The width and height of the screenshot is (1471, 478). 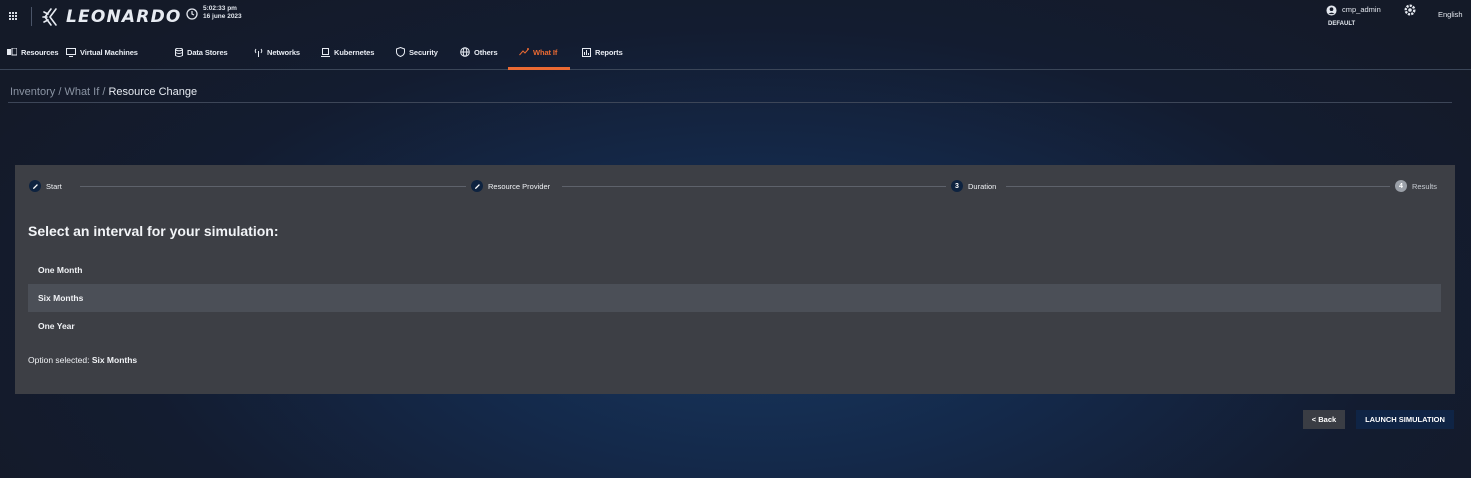 What do you see at coordinates (1331, 10) in the screenshot?
I see `user-avatar-icon` at bounding box center [1331, 10].